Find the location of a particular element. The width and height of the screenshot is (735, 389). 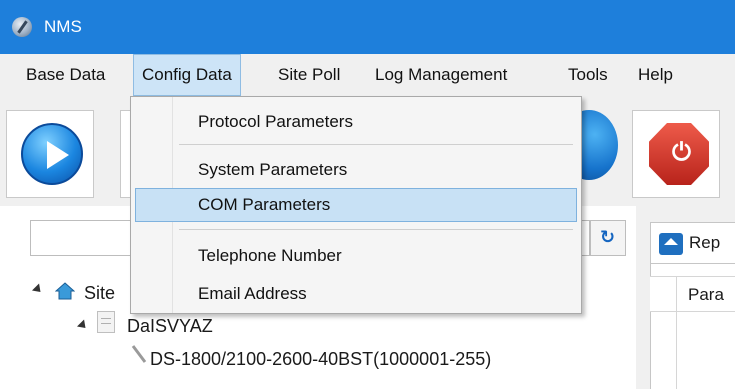

menu-item-com-parameters: COM Parameters is located at coordinates (356, 205).